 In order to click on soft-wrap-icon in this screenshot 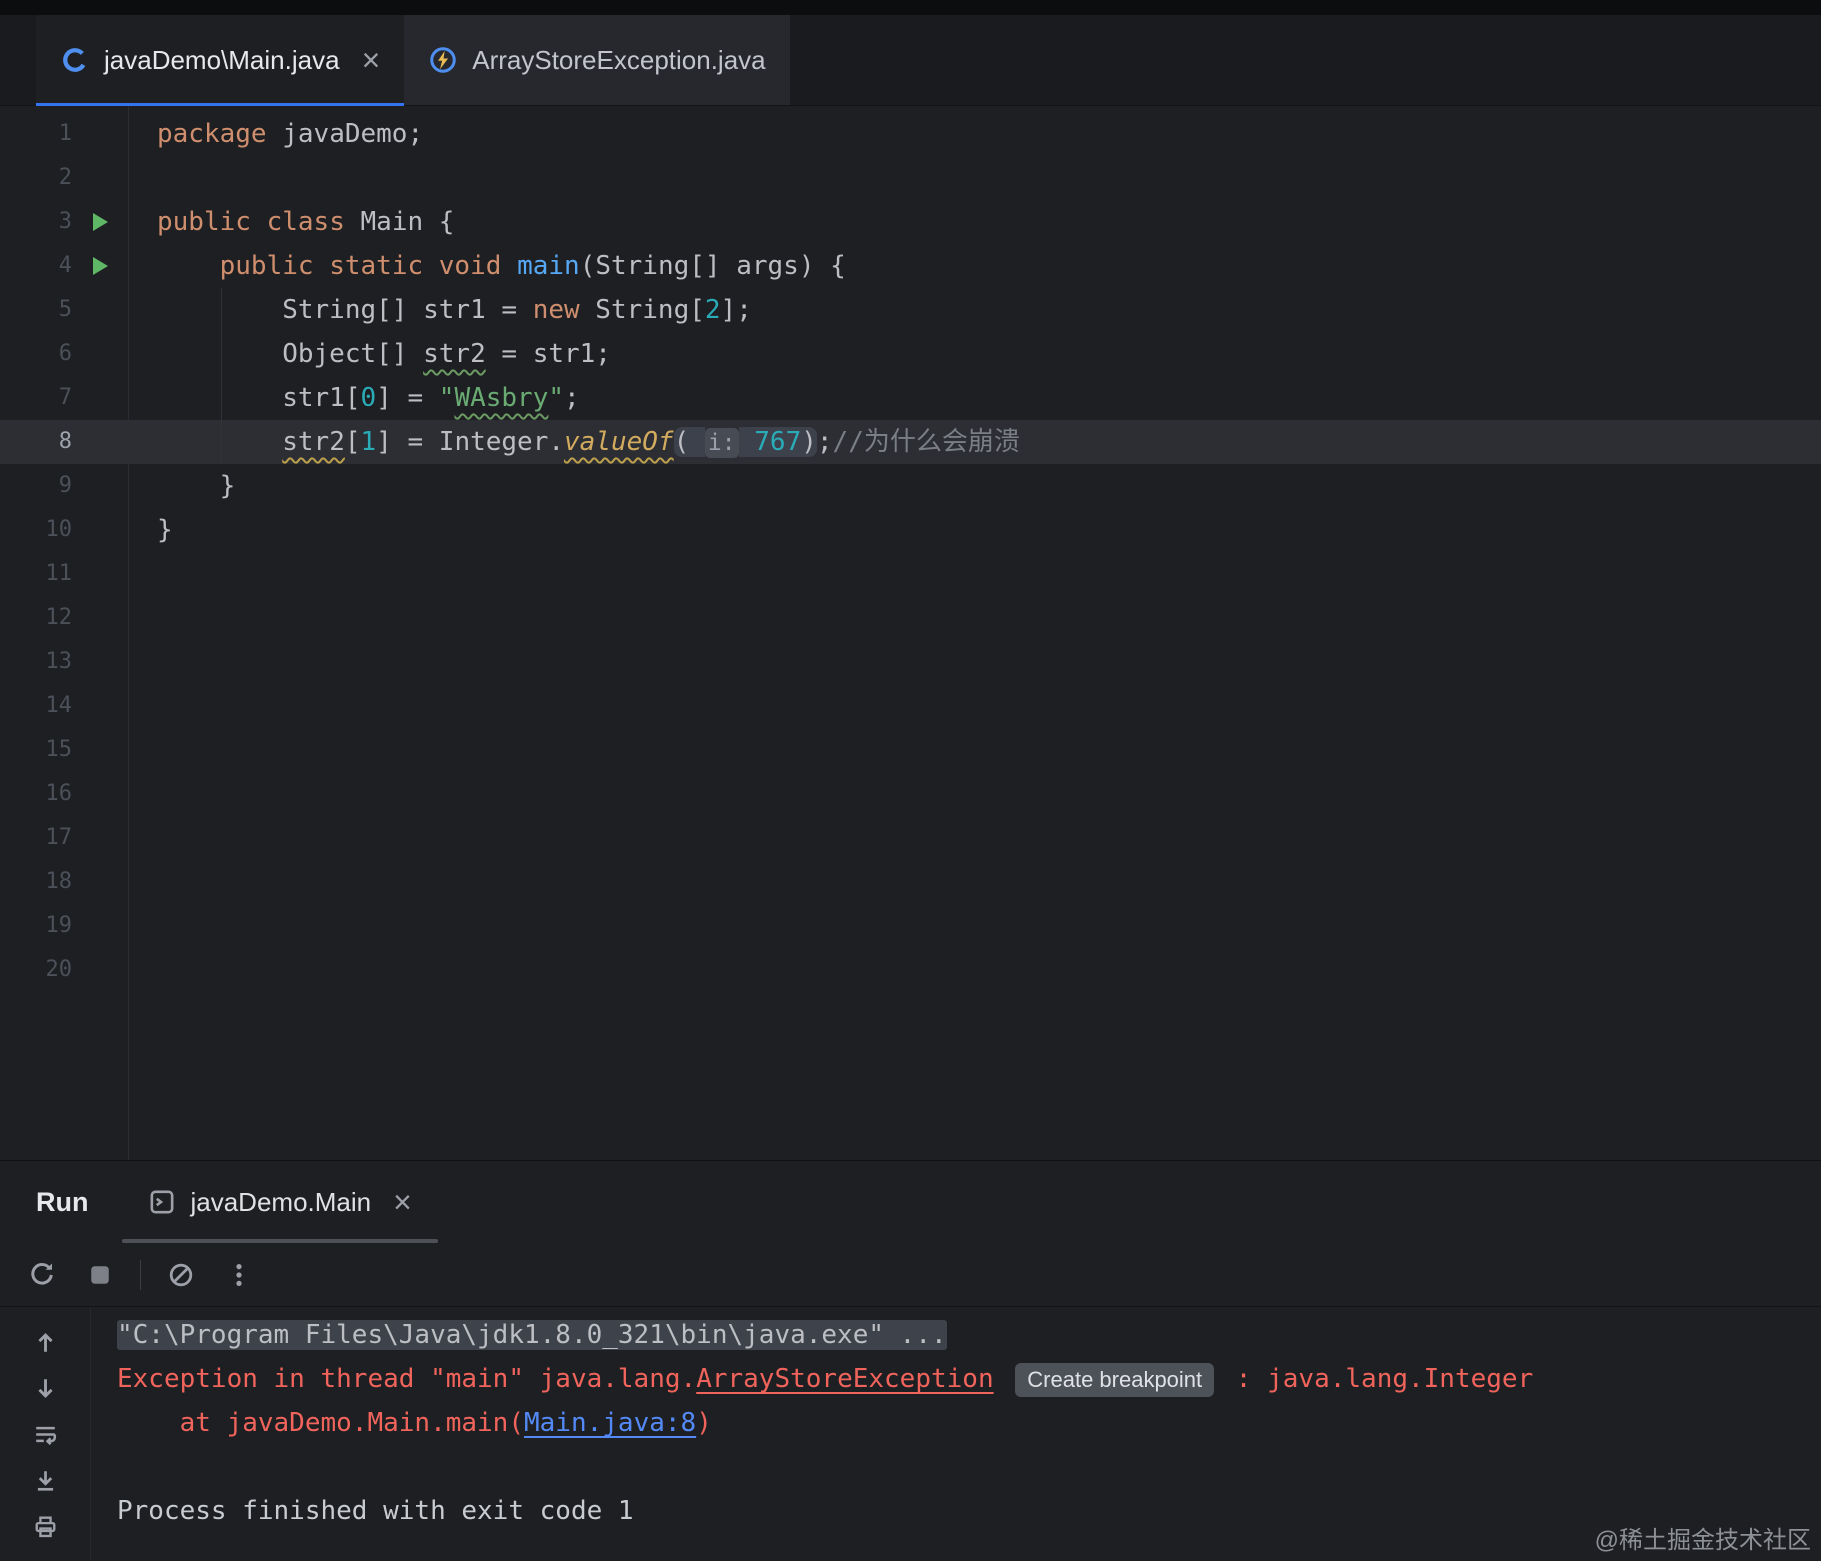, I will do `click(45, 1434)`.